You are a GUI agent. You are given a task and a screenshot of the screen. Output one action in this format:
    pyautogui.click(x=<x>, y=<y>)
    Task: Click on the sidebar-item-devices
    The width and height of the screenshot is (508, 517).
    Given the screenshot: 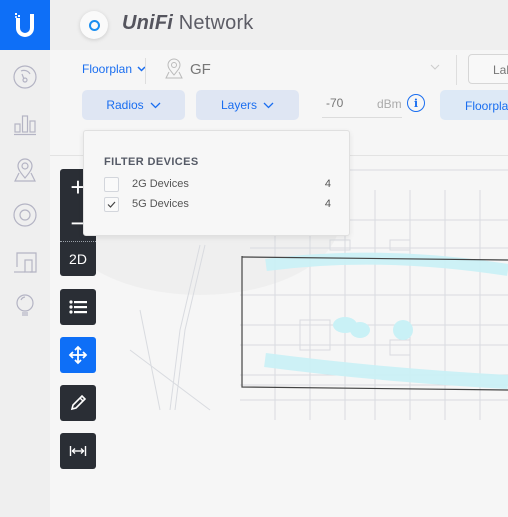 What is the action you would take?
    pyautogui.click(x=25, y=215)
    